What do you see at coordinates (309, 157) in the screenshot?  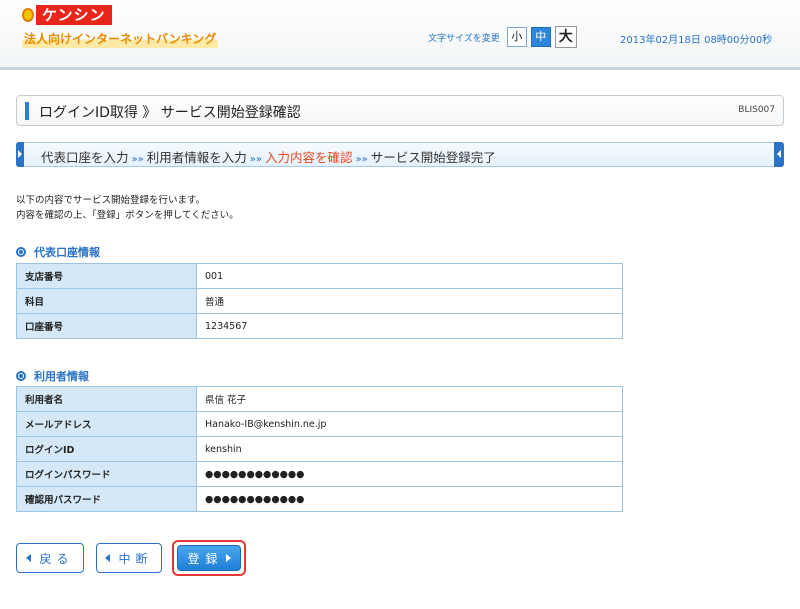 I see `step-3-current: 入力内容を確認` at bounding box center [309, 157].